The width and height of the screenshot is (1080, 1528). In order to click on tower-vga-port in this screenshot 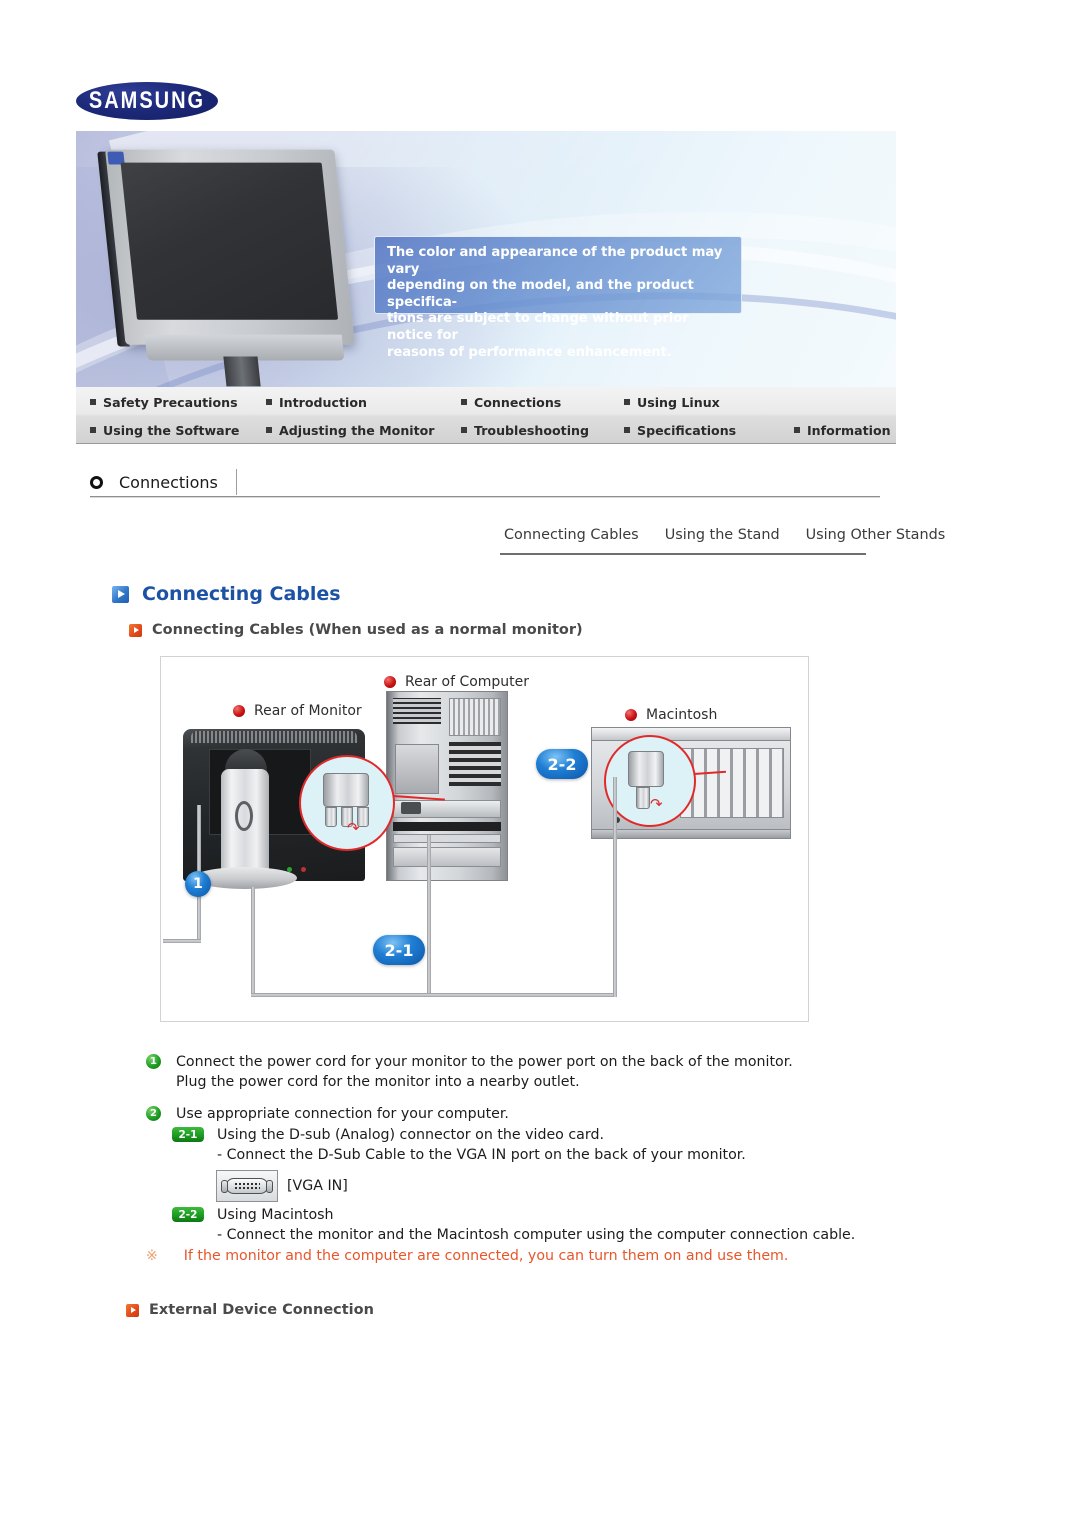, I will do `click(411, 808)`.